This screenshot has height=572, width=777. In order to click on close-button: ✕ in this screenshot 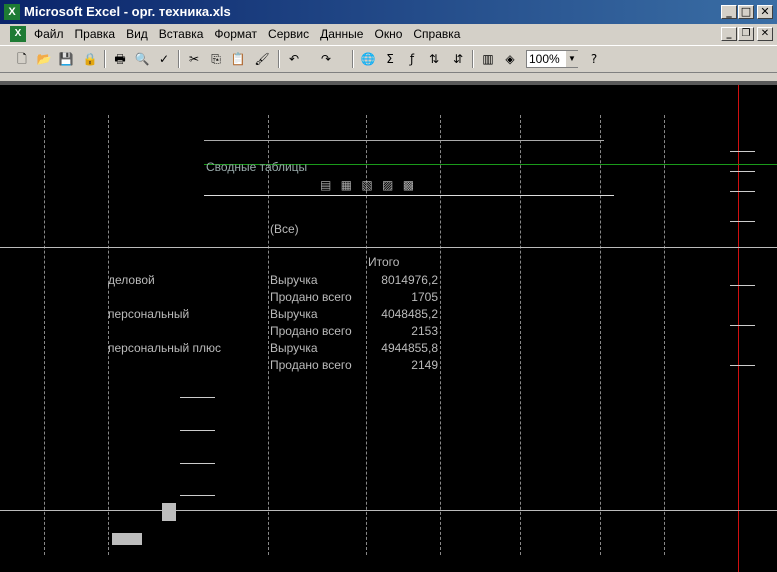, I will do `click(765, 12)`.